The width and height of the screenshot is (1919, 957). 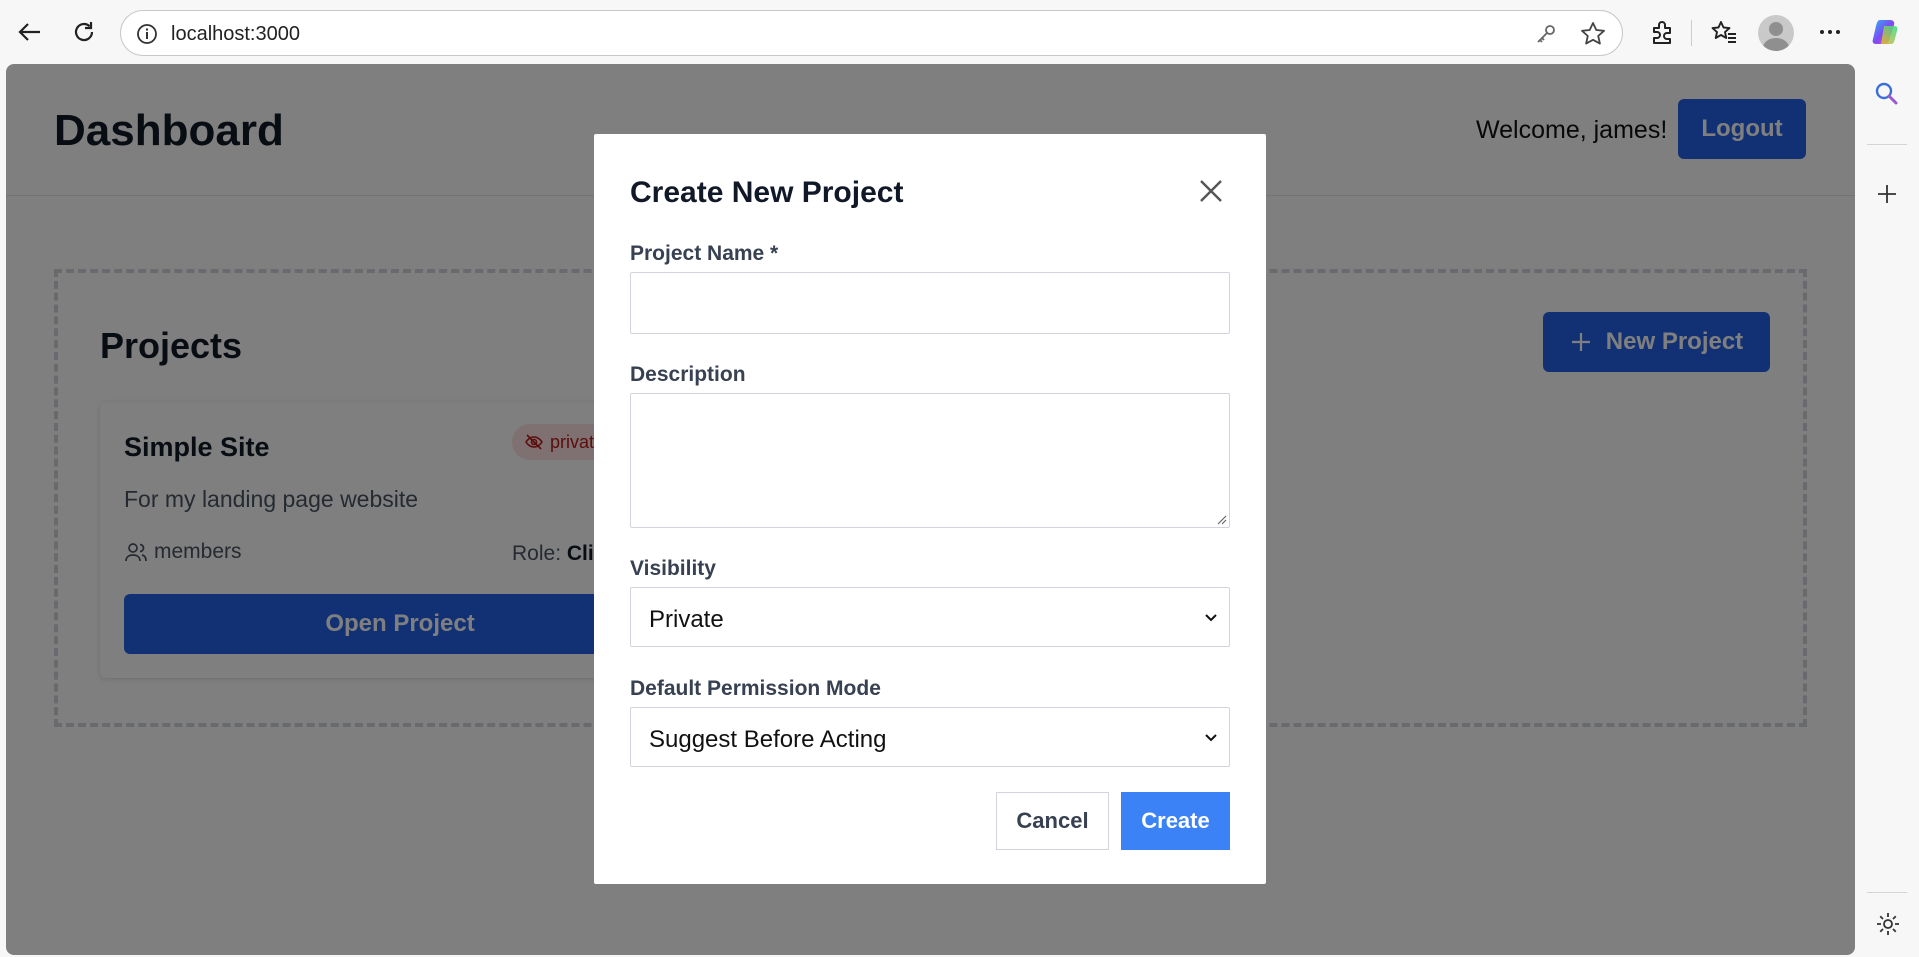 I want to click on add-icon, so click(x=1887, y=196).